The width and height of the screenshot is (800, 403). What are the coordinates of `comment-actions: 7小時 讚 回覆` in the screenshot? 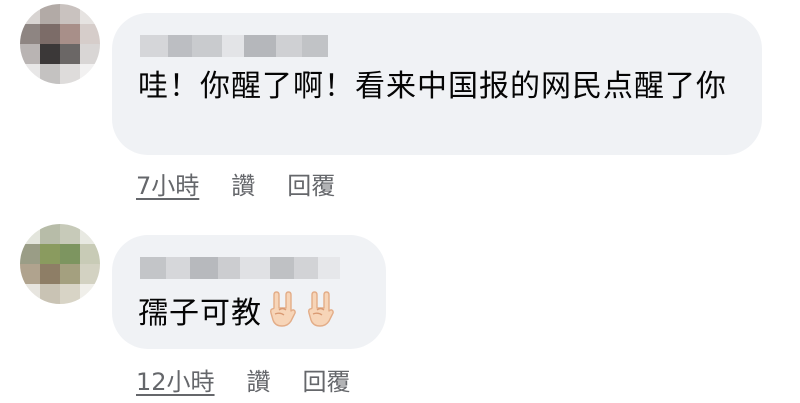 It's located at (235, 183).